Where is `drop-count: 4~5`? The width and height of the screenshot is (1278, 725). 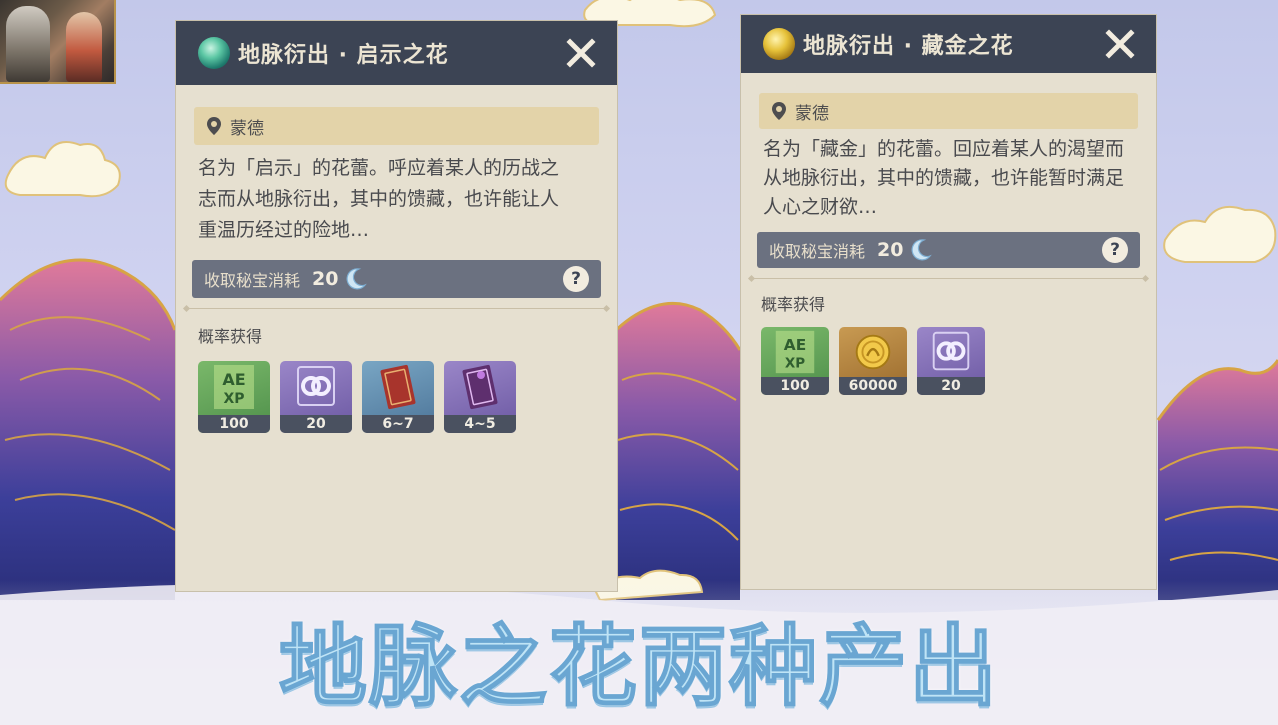 drop-count: 4~5 is located at coordinates (480, 424).